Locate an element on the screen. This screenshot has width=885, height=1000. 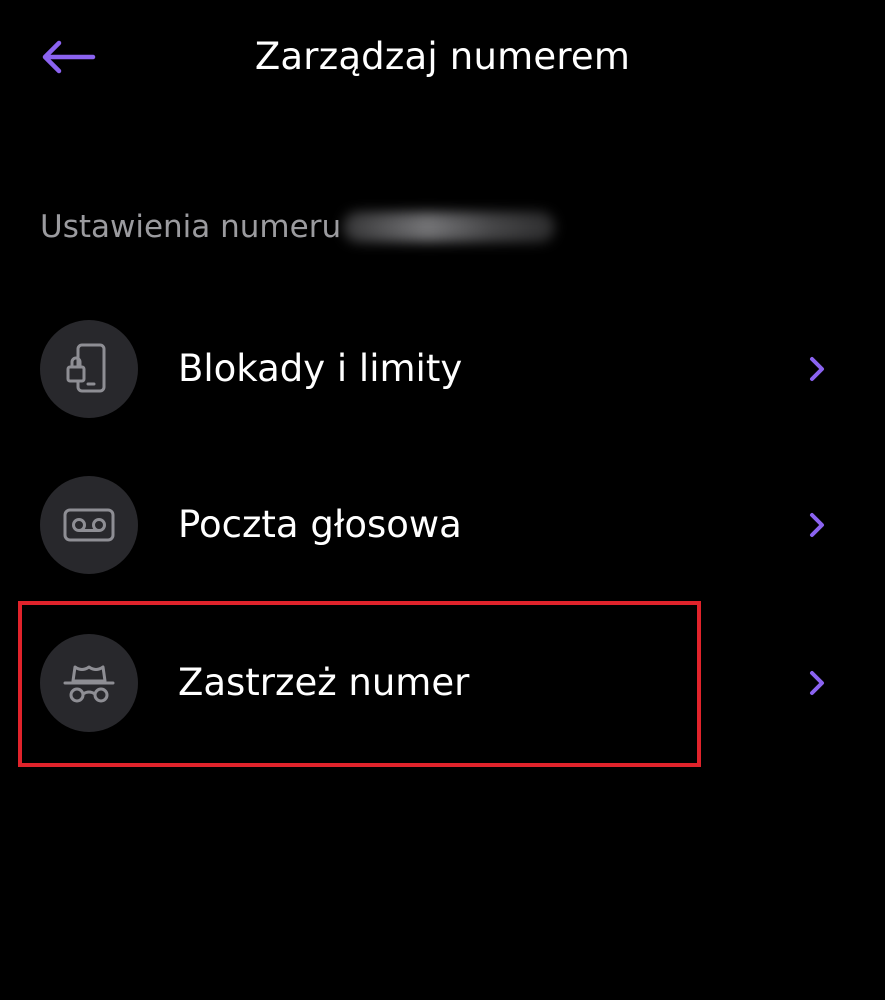
menu-item-label: Poczta głosowa is located at coordinates (320, 524).